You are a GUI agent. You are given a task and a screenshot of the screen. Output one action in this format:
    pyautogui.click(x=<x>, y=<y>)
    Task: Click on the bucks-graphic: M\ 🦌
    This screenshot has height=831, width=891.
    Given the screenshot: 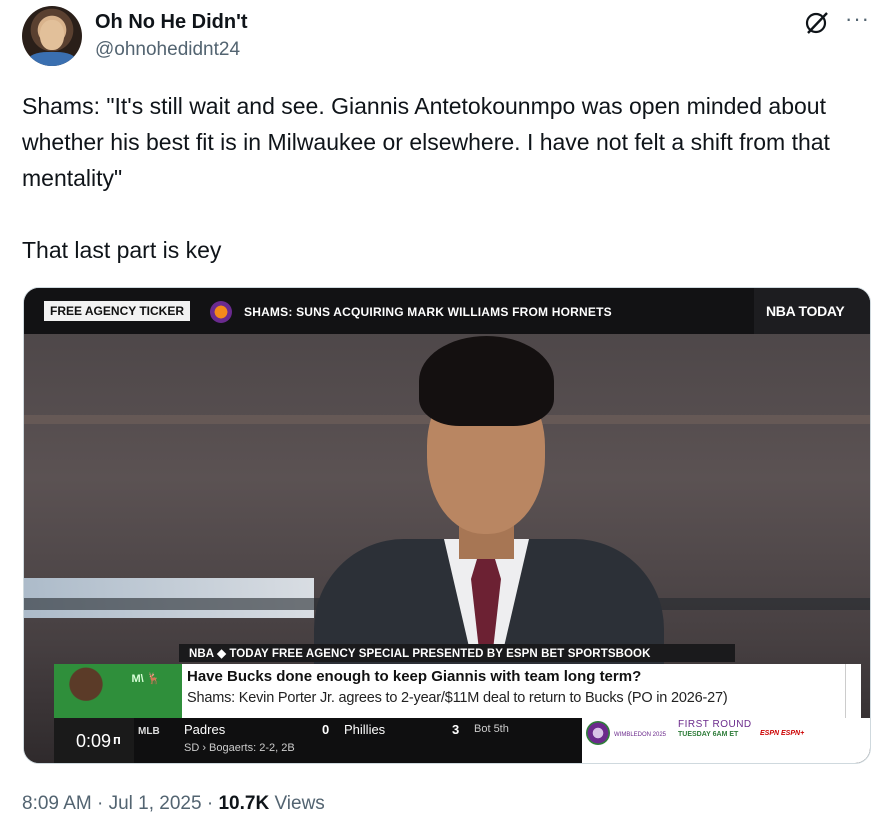 What is the action you would take?
    pyautogui.click(x=118, y=691)
    